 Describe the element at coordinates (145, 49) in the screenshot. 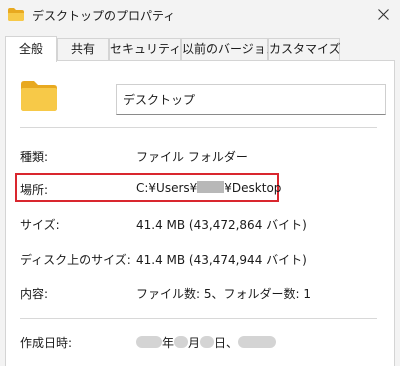

I see `tab-security: セキュリティ` at that location.